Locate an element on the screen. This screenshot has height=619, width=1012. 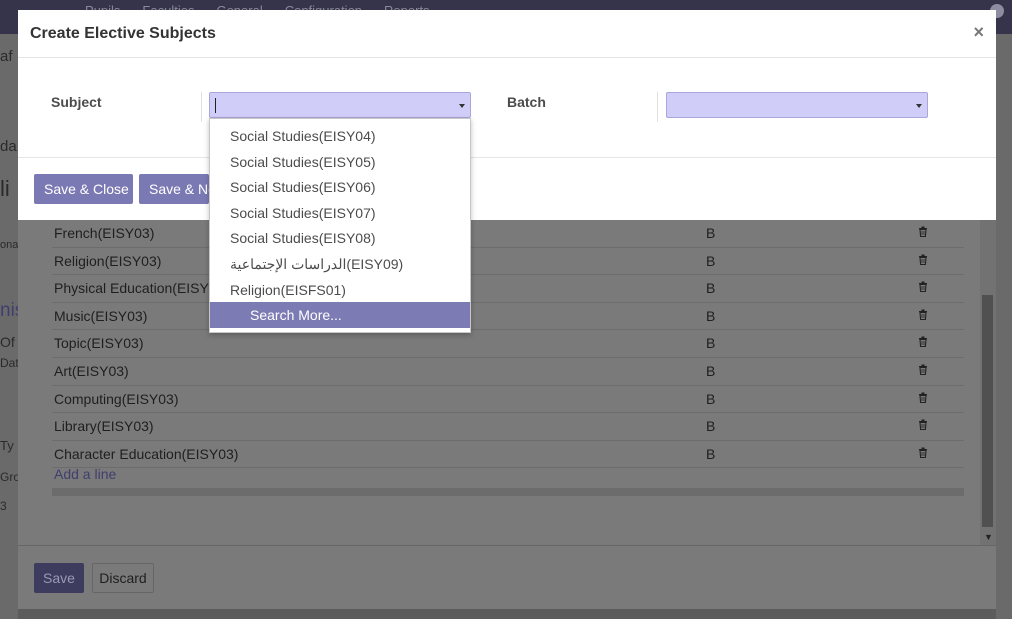
row-subject: Physical Education(EISY03) is located at coordinates (142, 288).